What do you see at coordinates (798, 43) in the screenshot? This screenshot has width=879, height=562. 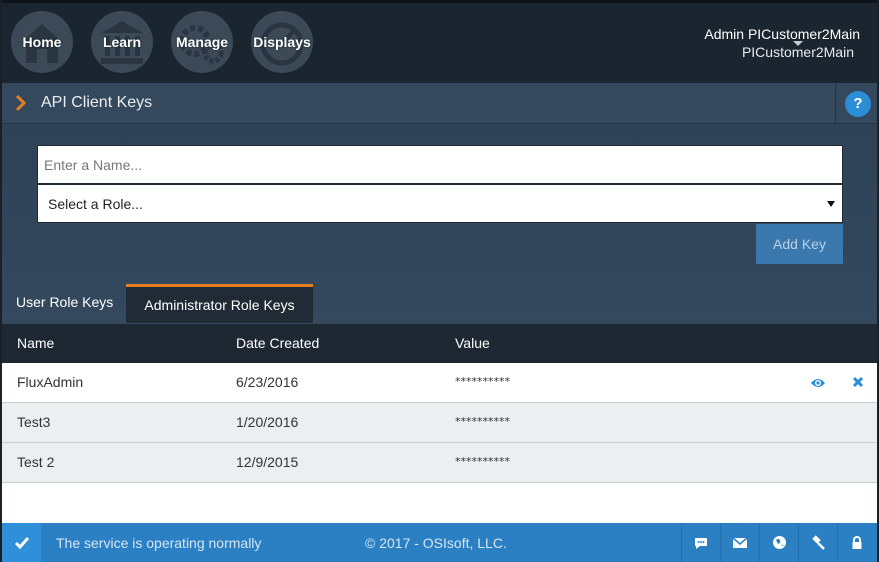 I see `caret-down-icon` at bounding box center [798, 43].